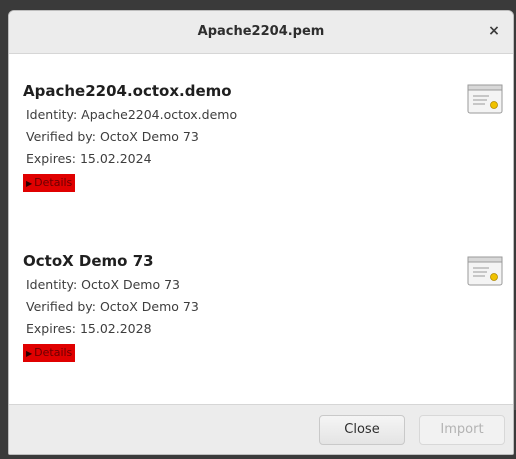 This screenshot has height=459, width=516. What do you see at coordinates (88, 261) in the screenshot?
I see `certificate-name: OctoX Demo 73` at bounding box center [88, 261].